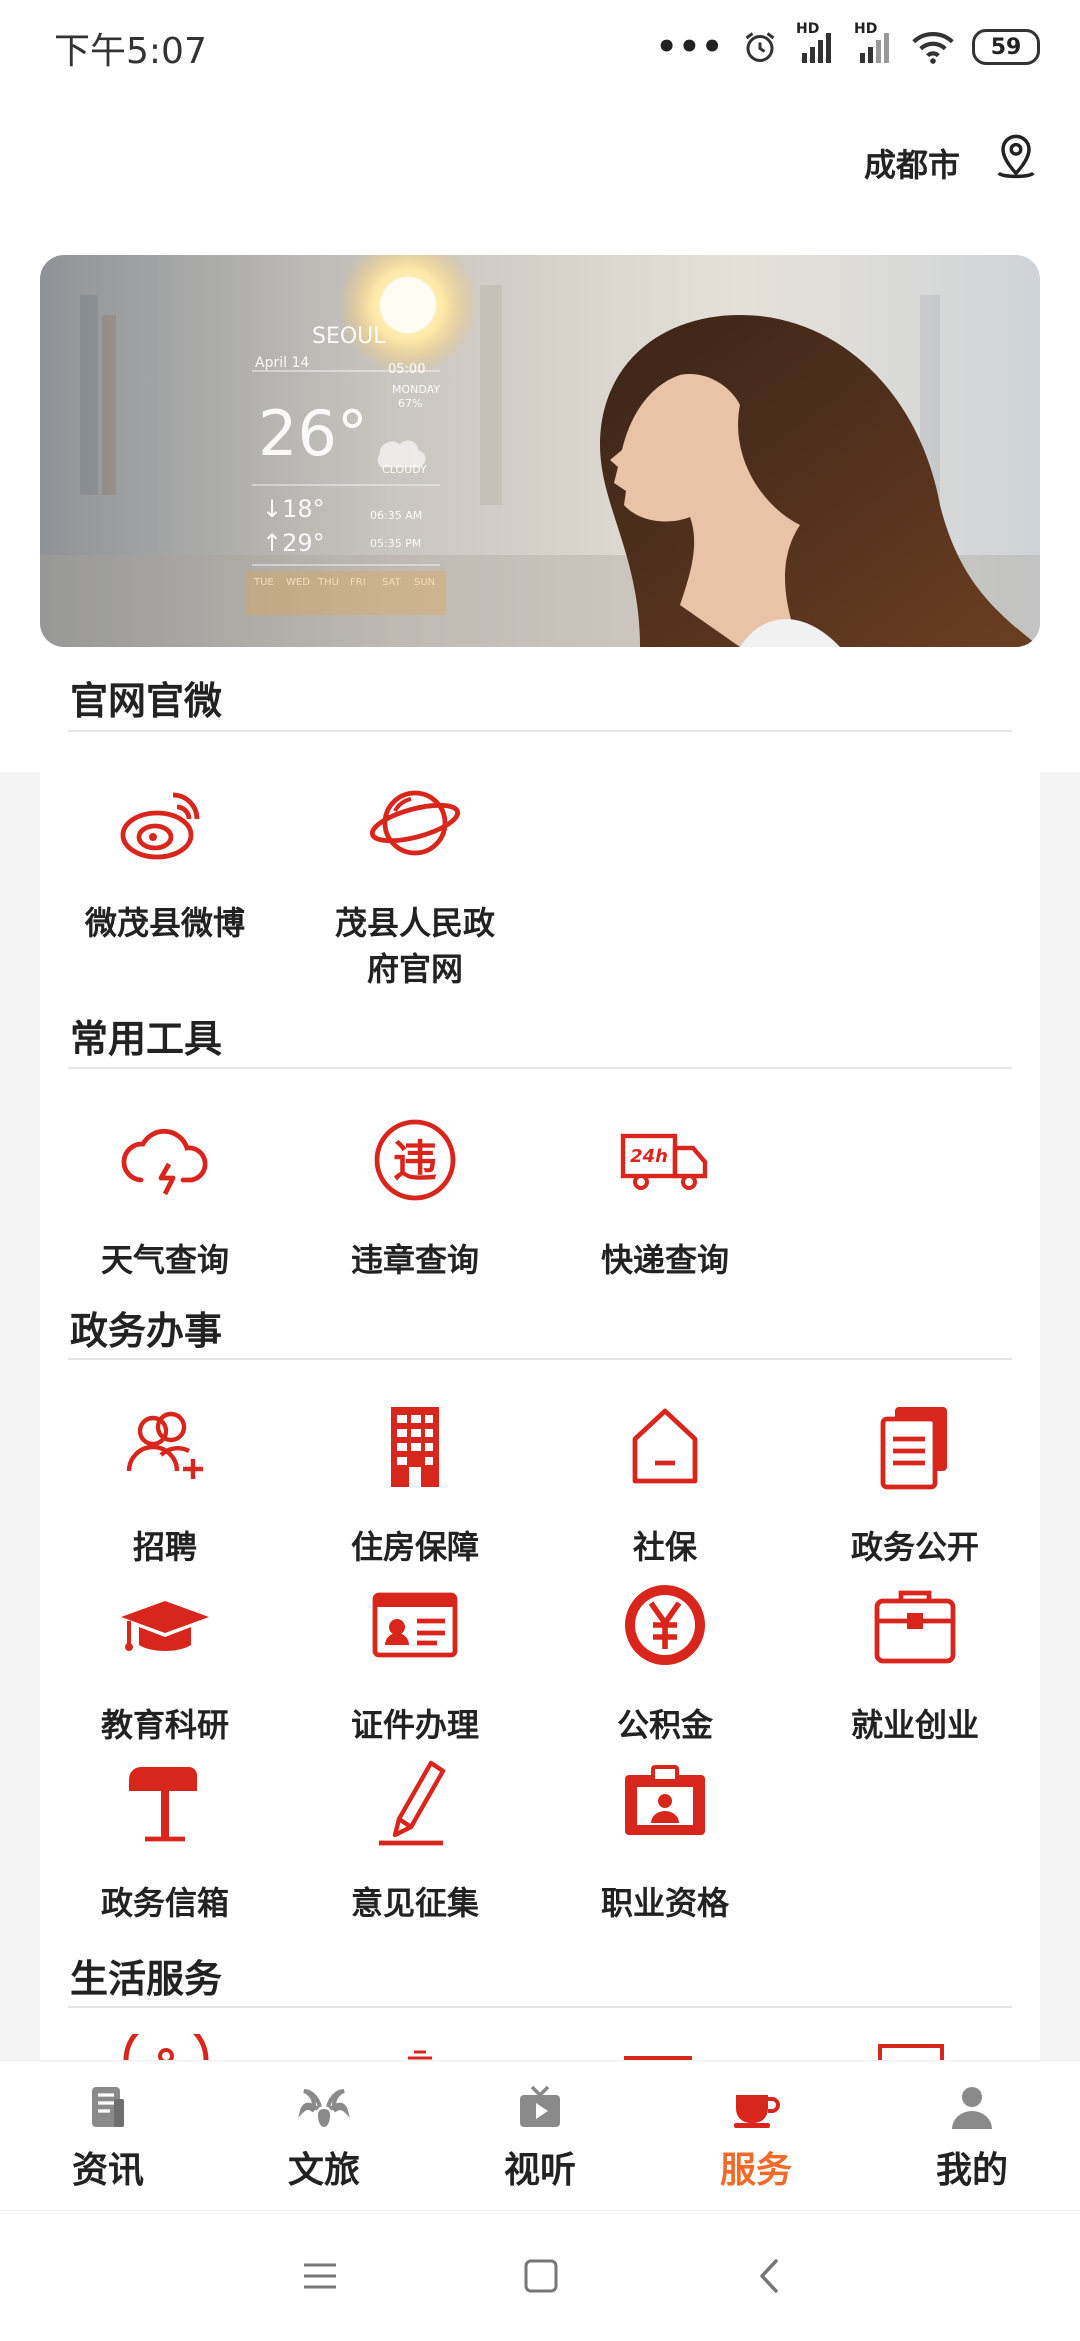 This screenshot has width=1080, height=2341. I want to click on nav-item-services: 服务, so click(756, 2136).